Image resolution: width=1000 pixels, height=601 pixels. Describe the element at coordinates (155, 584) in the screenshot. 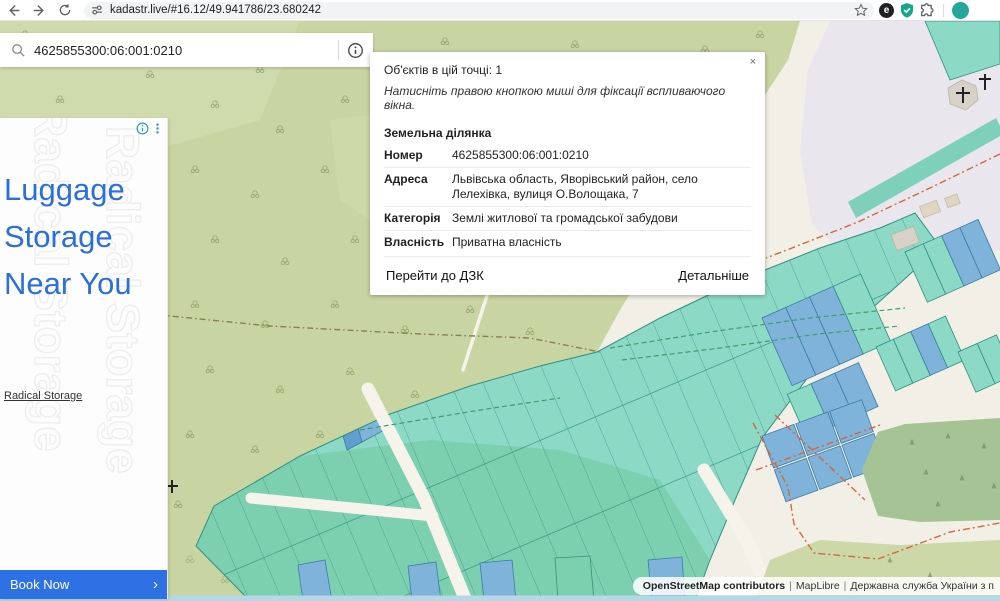

I see `chevron-right-icon: ›` at that location.